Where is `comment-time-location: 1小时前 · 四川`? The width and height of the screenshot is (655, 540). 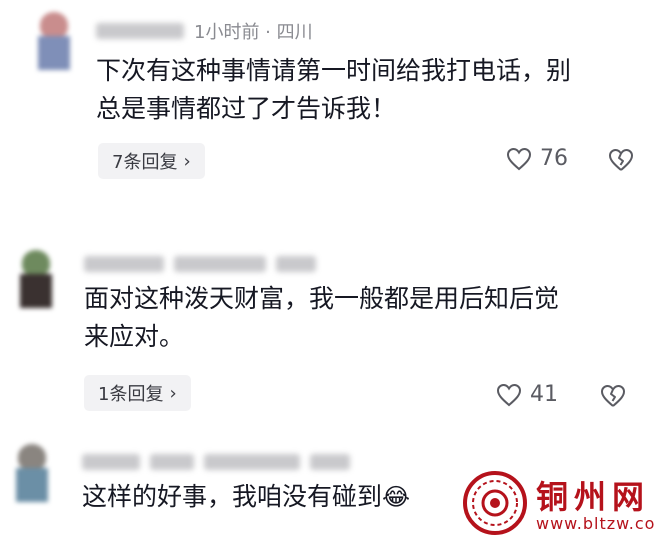 comment-time-location: 1小时前 · 四川 is located at coordinates (253, 32).